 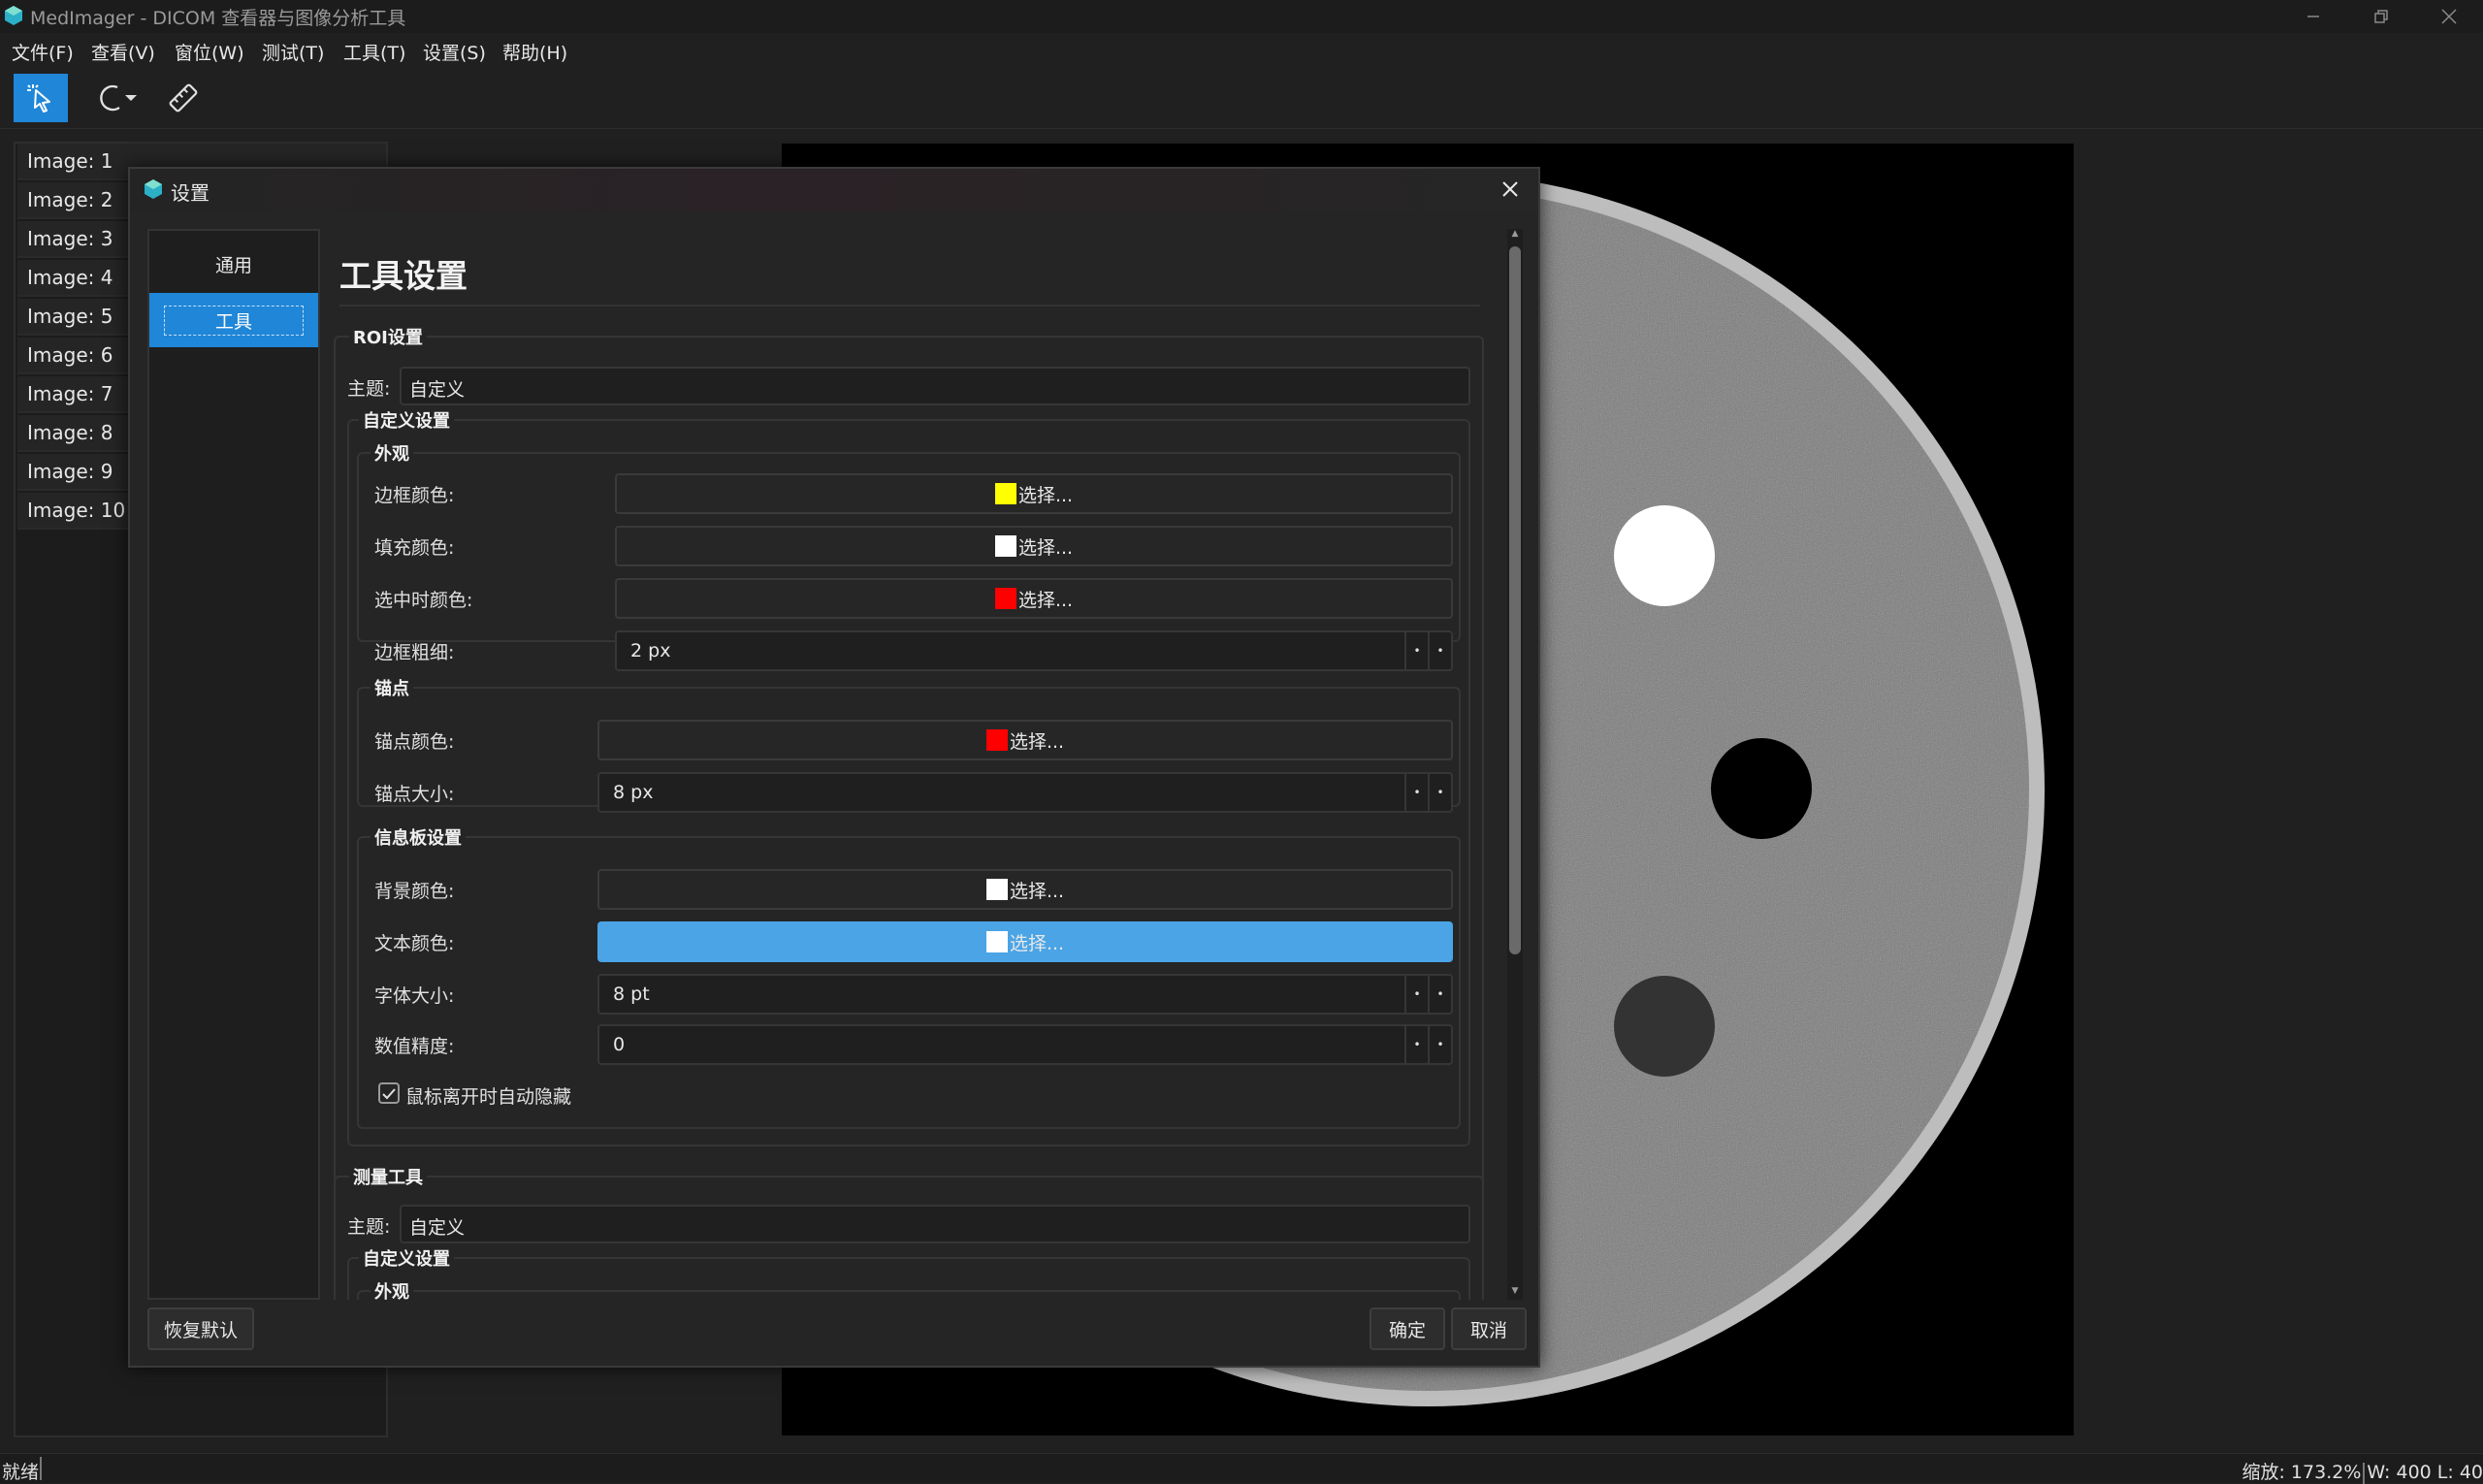 I want to click on menu-file: 文件(F), so click(x=43, y=52).